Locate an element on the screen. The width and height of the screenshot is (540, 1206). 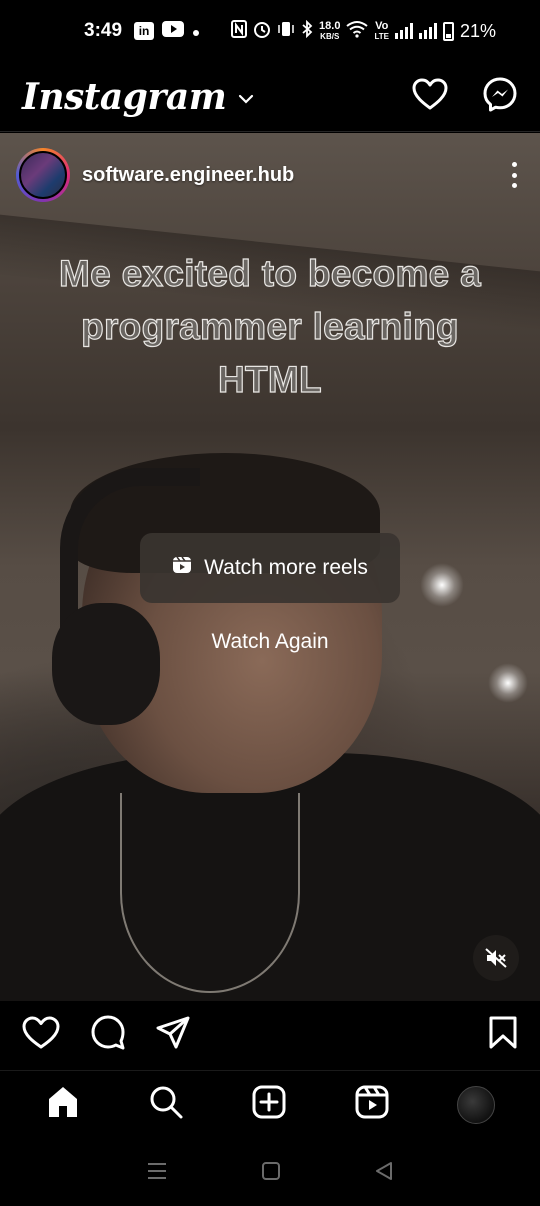
vibrate-icon is located at coordinates (286, 31).